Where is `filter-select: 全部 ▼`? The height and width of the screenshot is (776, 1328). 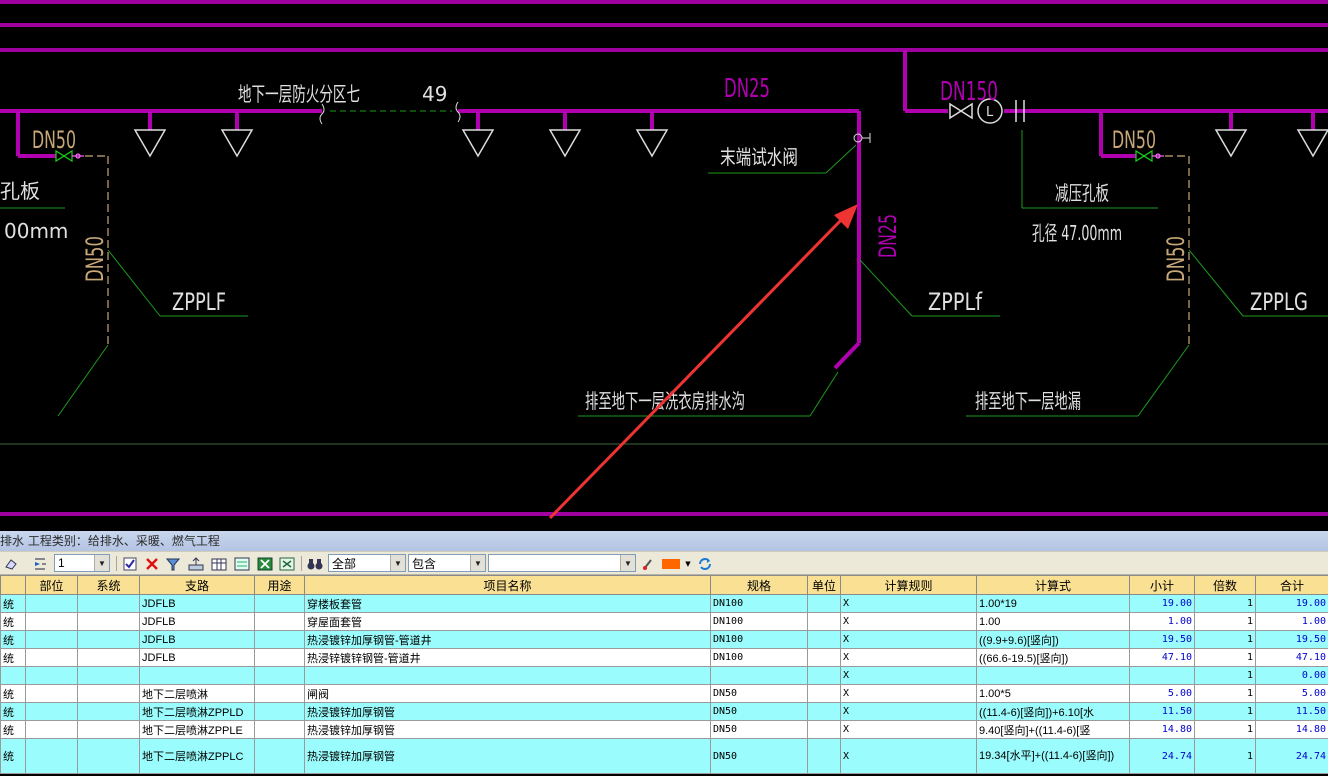
filter-select: 全部 ▼ is located at coordinates (367, 563).